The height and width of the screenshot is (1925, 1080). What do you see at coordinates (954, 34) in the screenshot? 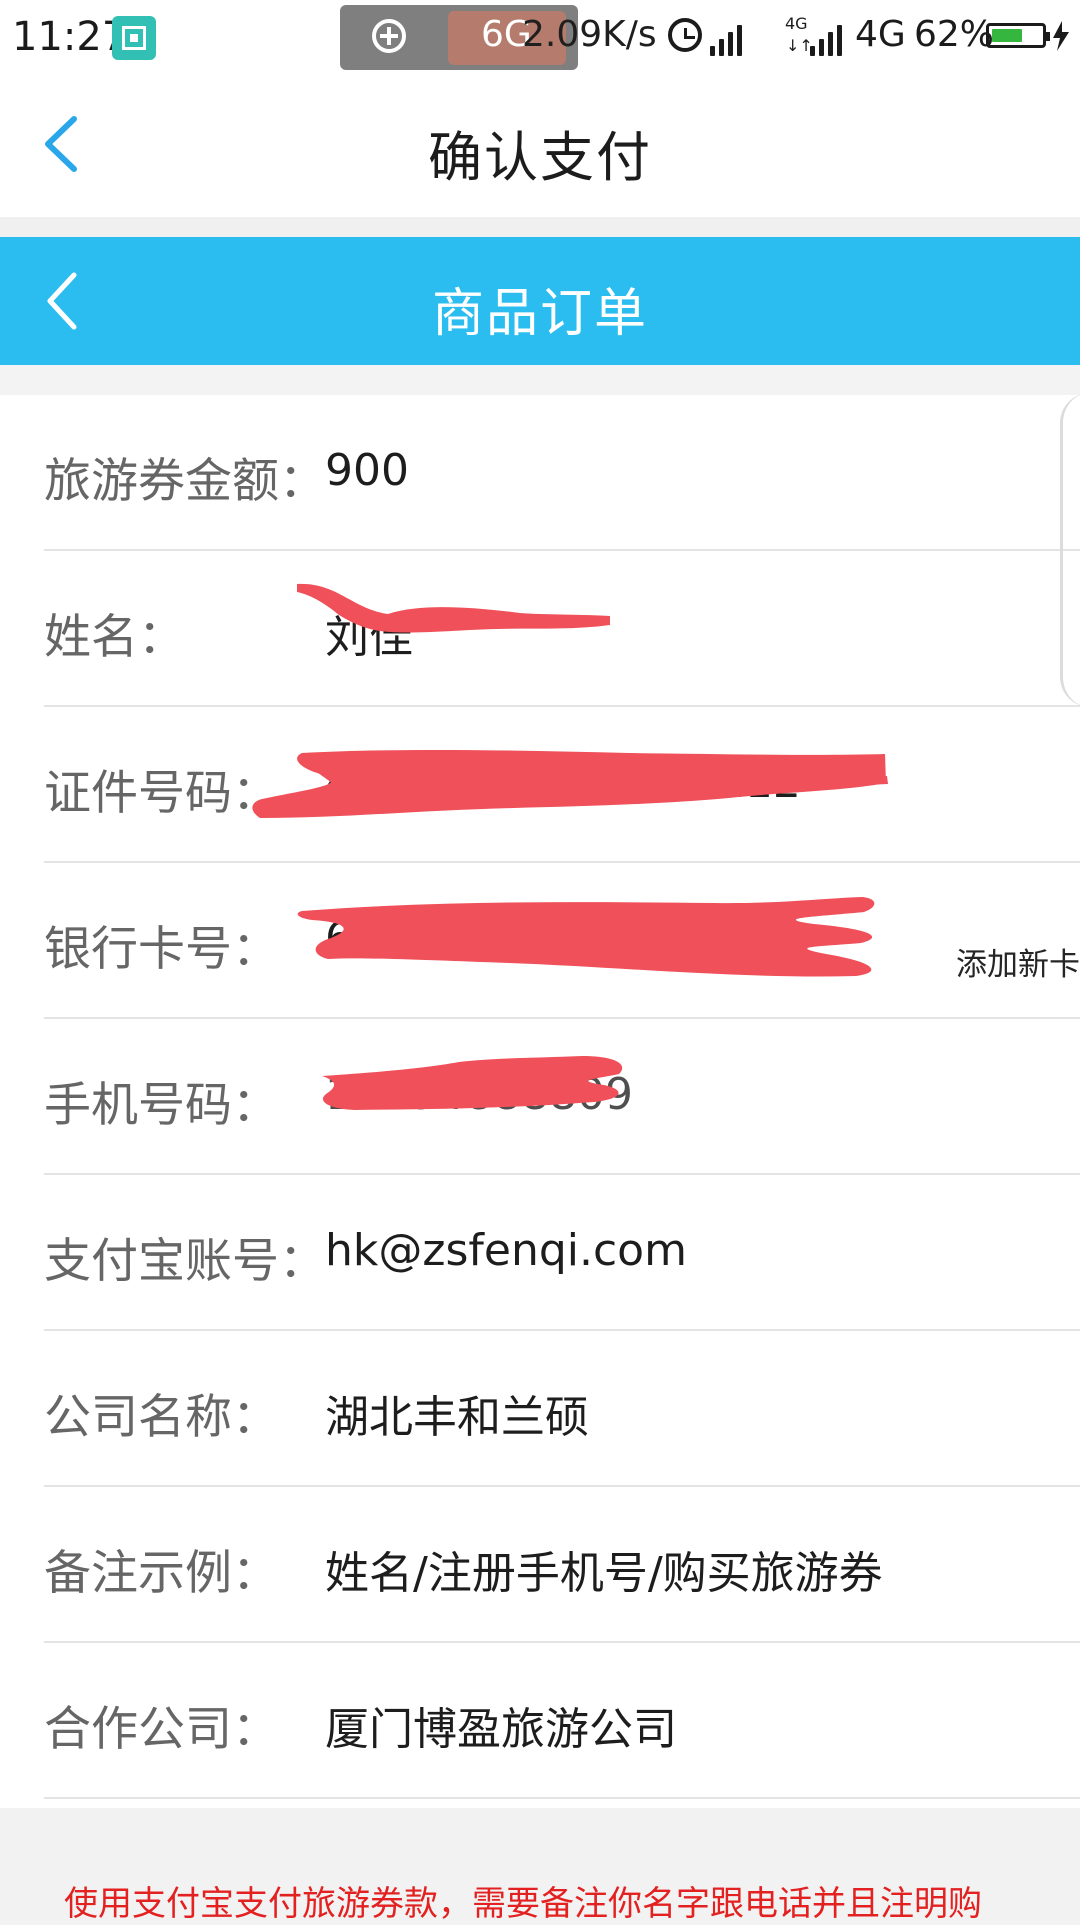
I see `battery-percentage: 62%` at bounding box center [954, 34].